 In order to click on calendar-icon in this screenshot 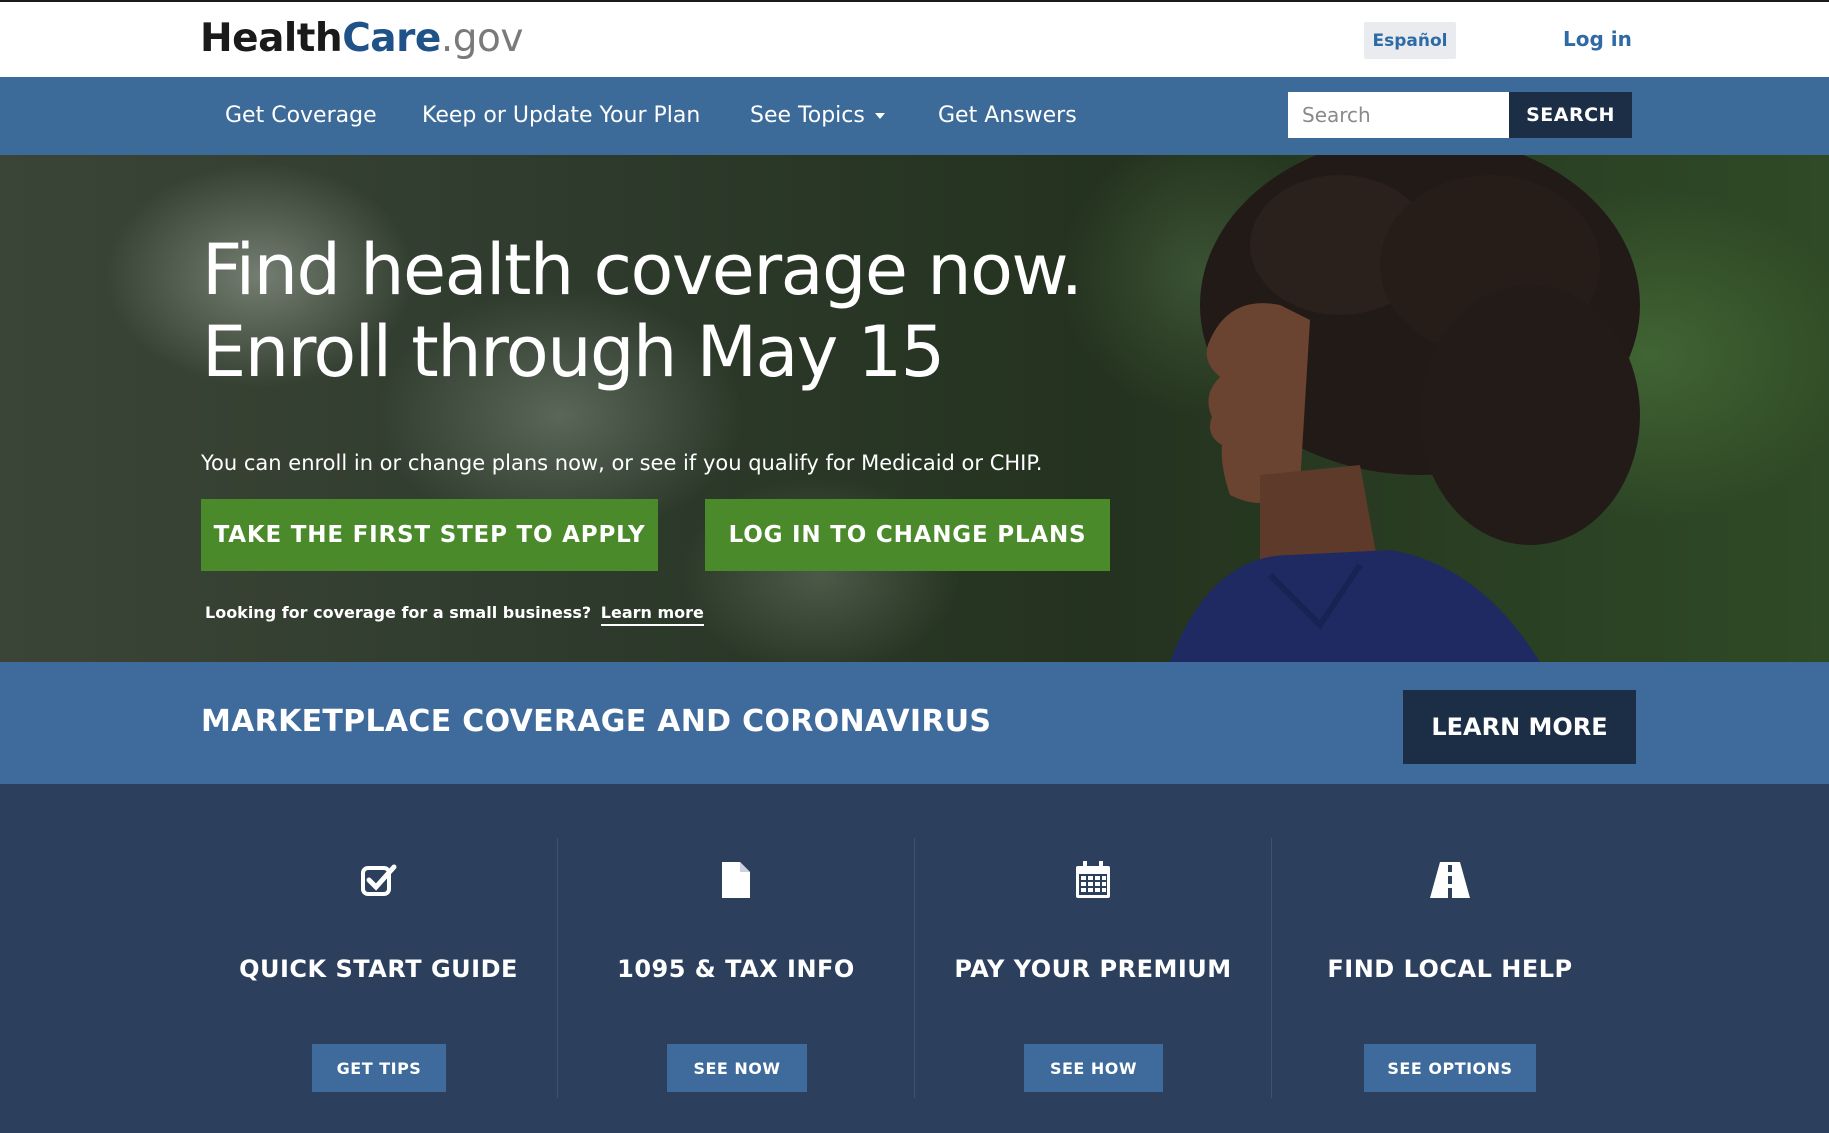, I will do `click(1093, 879)`.